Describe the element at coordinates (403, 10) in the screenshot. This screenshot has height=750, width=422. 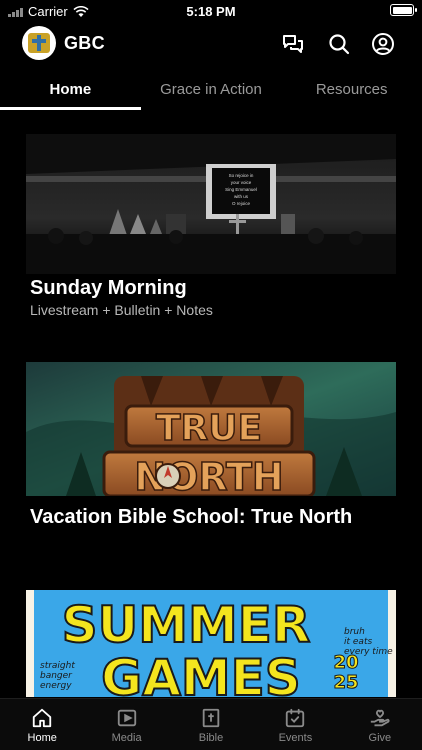
I see `battery-icon` at that location.